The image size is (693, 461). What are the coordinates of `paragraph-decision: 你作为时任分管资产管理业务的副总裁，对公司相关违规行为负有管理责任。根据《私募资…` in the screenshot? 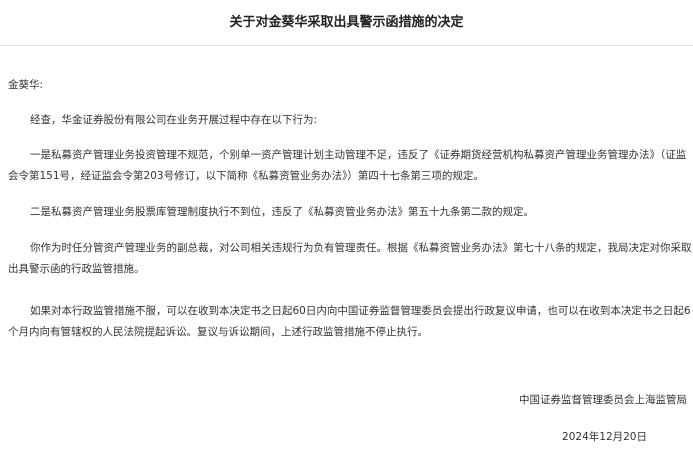 It's located at (350, 258).